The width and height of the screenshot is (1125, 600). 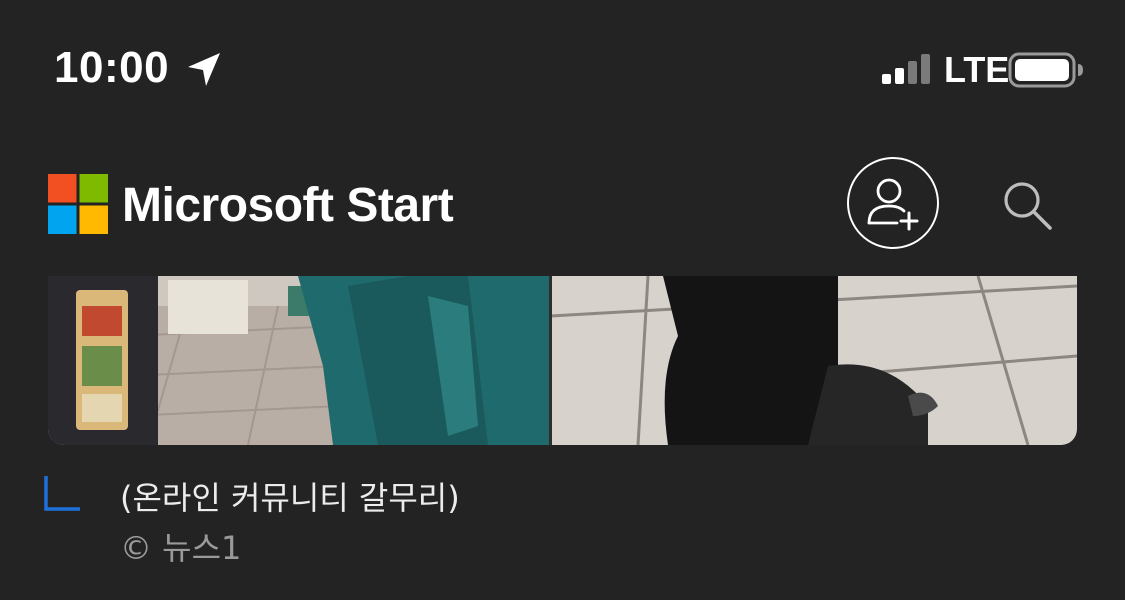 I want to click on photo-credit: © 뉴스1, so click(x=181, y=548).